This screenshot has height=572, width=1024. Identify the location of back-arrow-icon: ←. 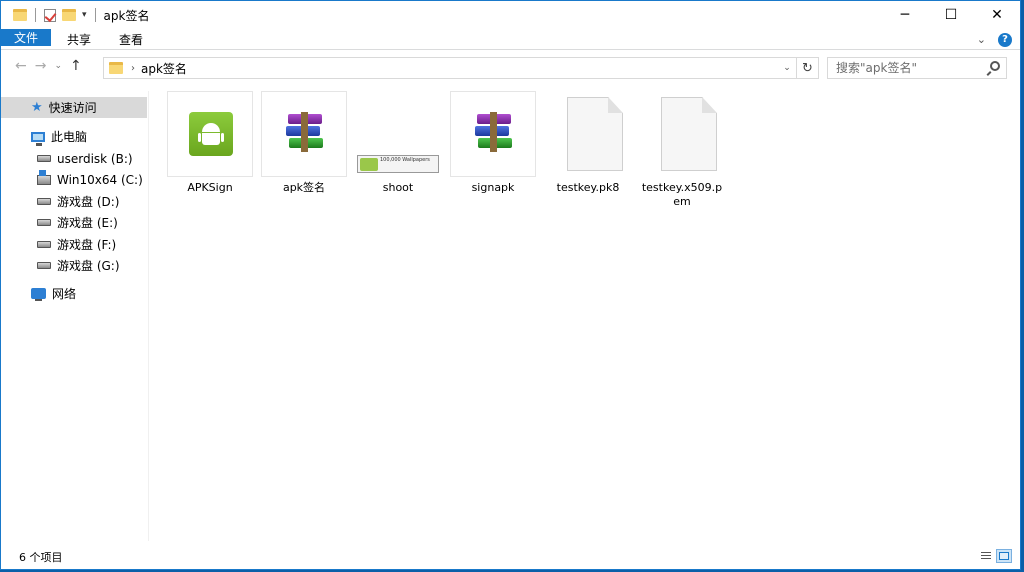
(21, 66).